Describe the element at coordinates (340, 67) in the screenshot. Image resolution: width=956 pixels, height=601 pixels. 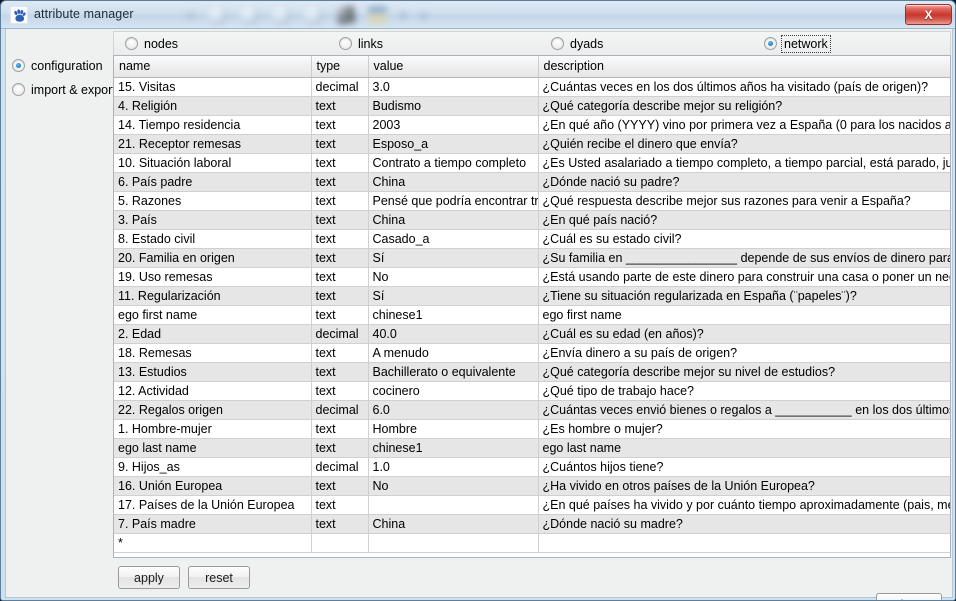
I see `column-header-type: type` at that location.